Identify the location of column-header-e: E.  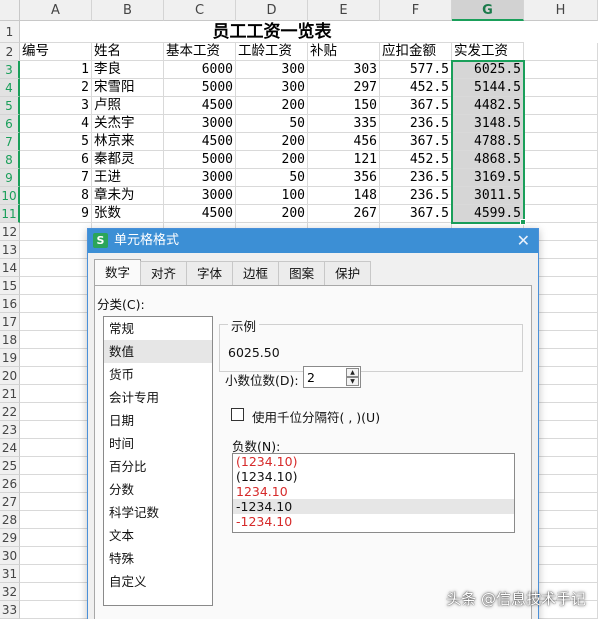
(344, 10).